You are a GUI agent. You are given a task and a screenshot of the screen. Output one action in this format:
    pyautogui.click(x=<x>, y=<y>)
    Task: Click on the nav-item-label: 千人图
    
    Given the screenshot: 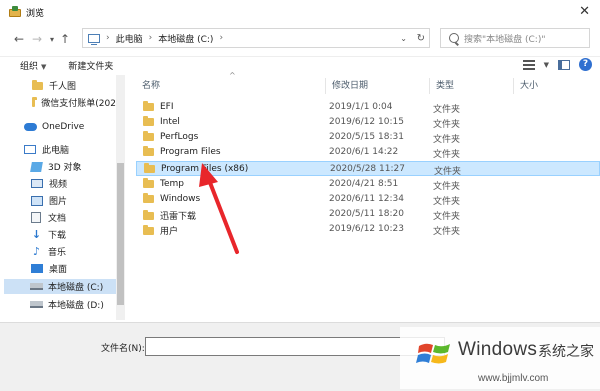 What is the action you would take?
    pyautogui.click(x=63, y=87)
    